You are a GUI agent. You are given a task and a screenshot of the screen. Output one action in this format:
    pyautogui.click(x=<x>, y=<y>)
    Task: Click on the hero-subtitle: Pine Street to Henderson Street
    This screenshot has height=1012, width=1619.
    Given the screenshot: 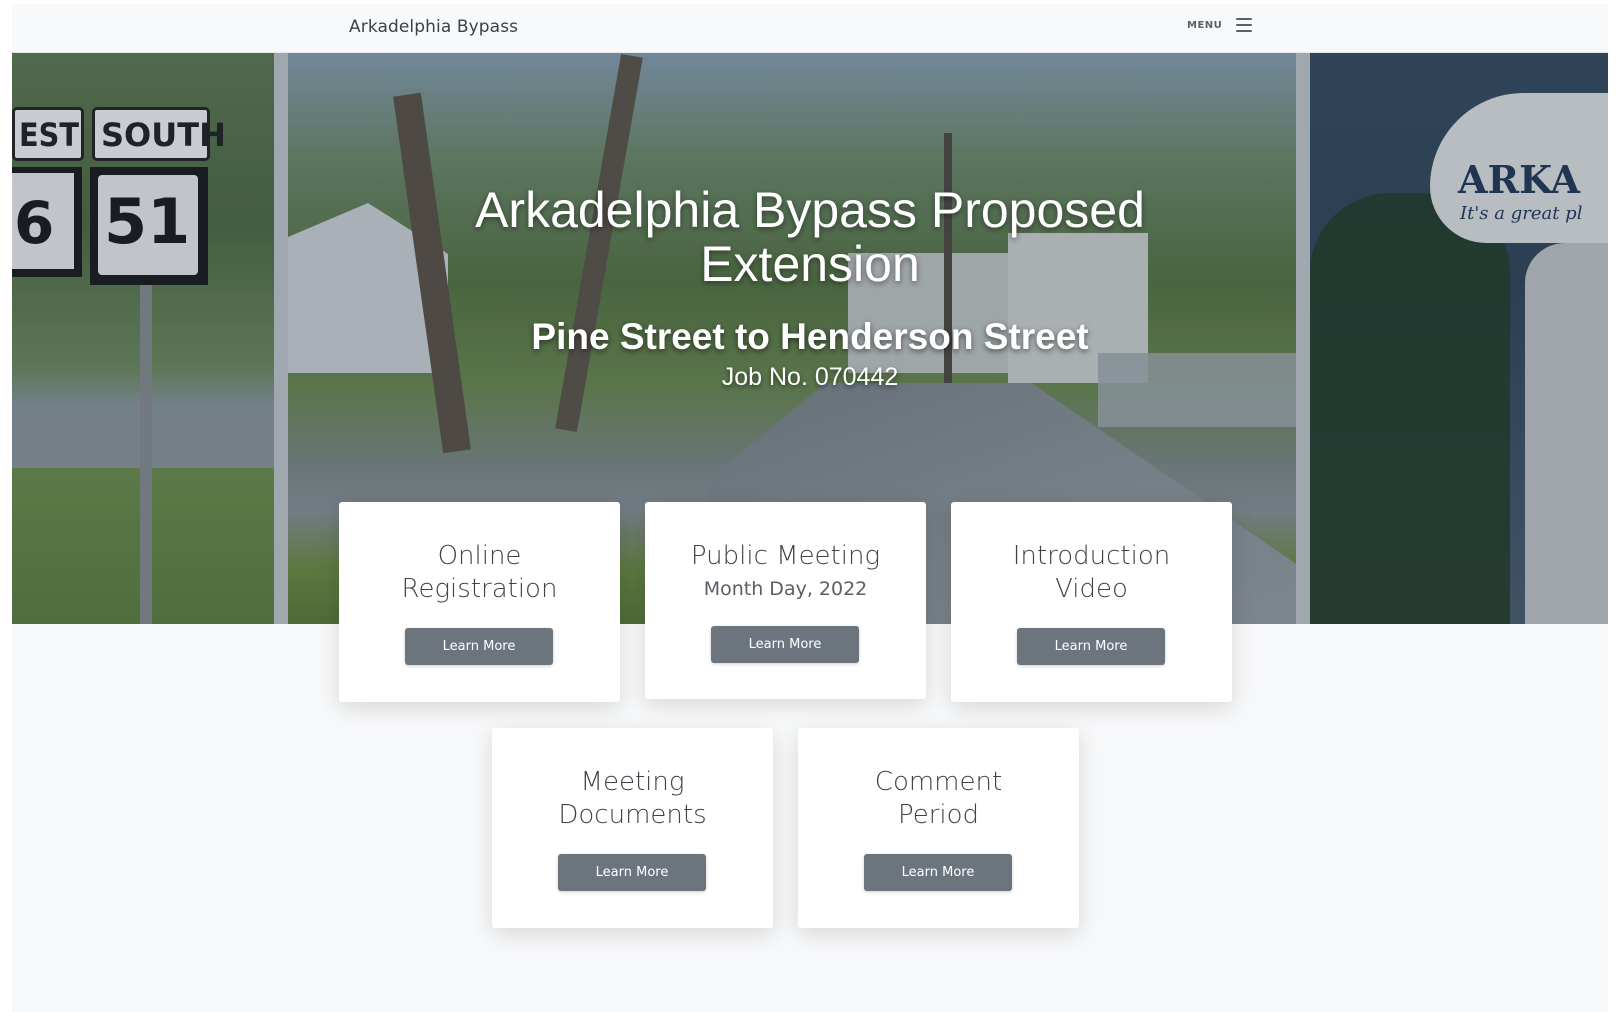 What is the action you would take?
    pyautogui.click(x=810, y=336)
    